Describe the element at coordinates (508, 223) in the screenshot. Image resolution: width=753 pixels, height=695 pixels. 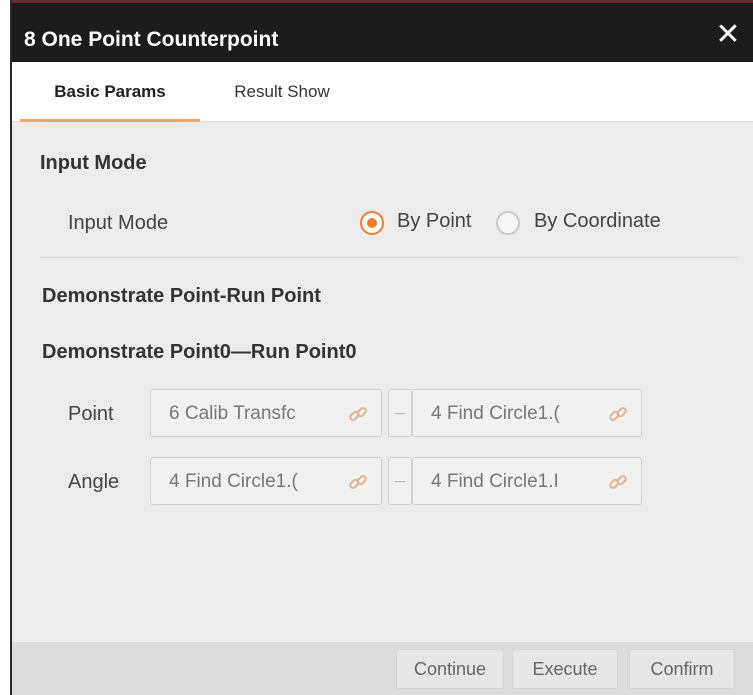
I see `by-coordinate-radio` at that location.